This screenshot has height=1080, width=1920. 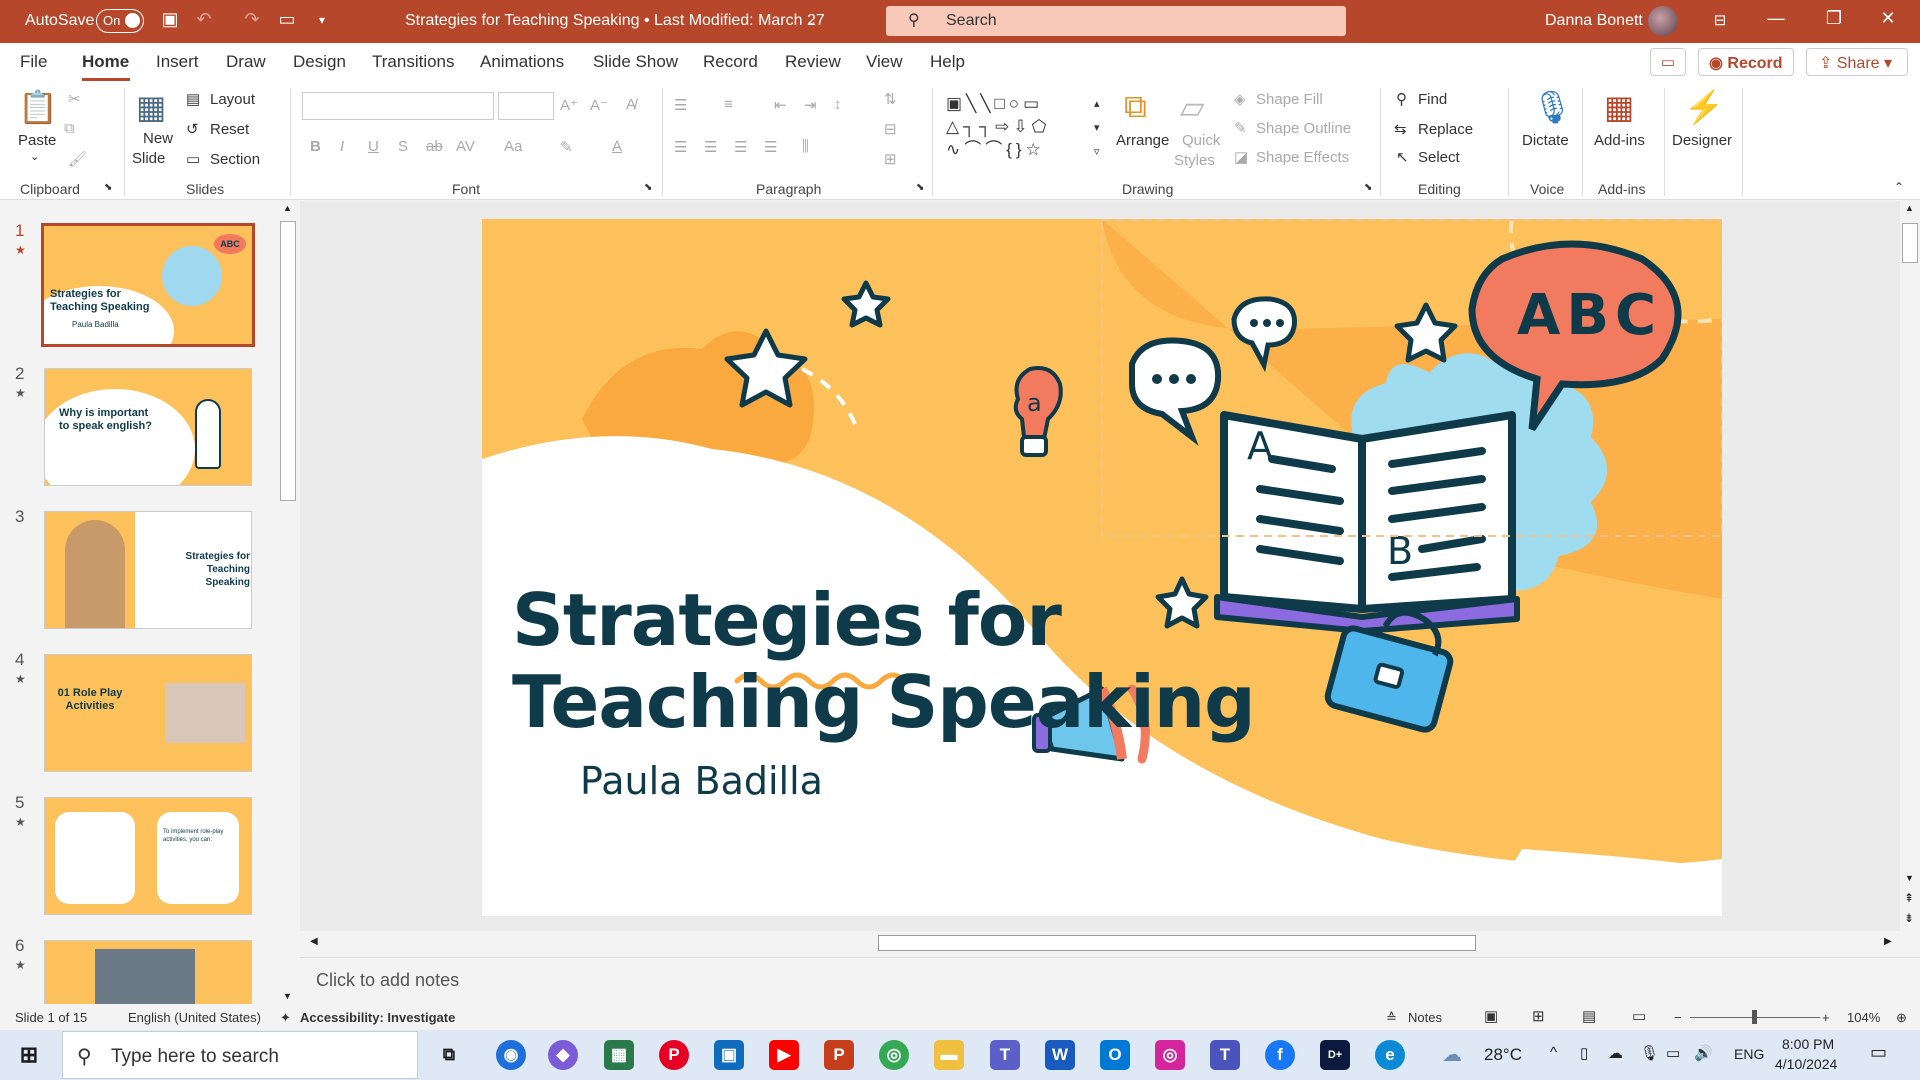 What do you see at coordinates (1552, 107) in the screenshot?
I see `microphone-icon: 🎙` at bounding box center [1552, 107].